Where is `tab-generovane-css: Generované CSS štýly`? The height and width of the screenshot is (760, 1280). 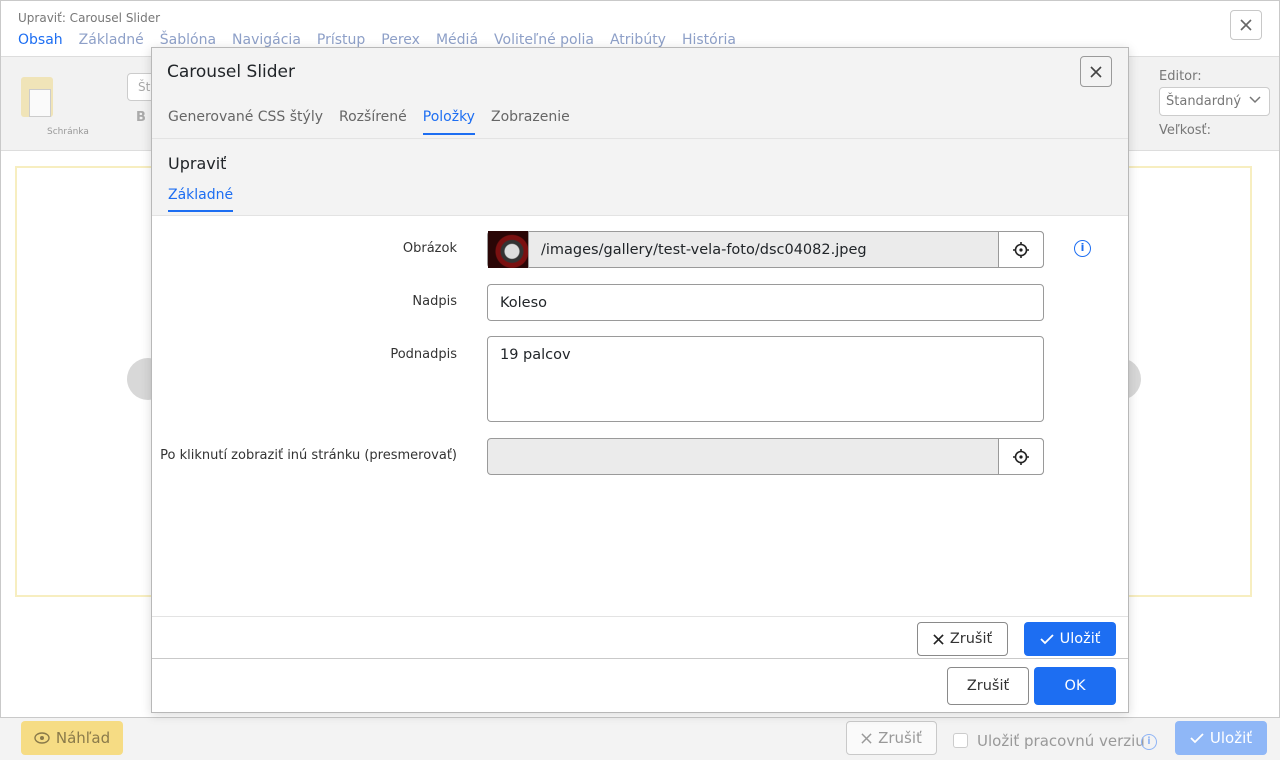 tab-generovane-css: Generované CSS štýly is located at coordinates (245, 122).